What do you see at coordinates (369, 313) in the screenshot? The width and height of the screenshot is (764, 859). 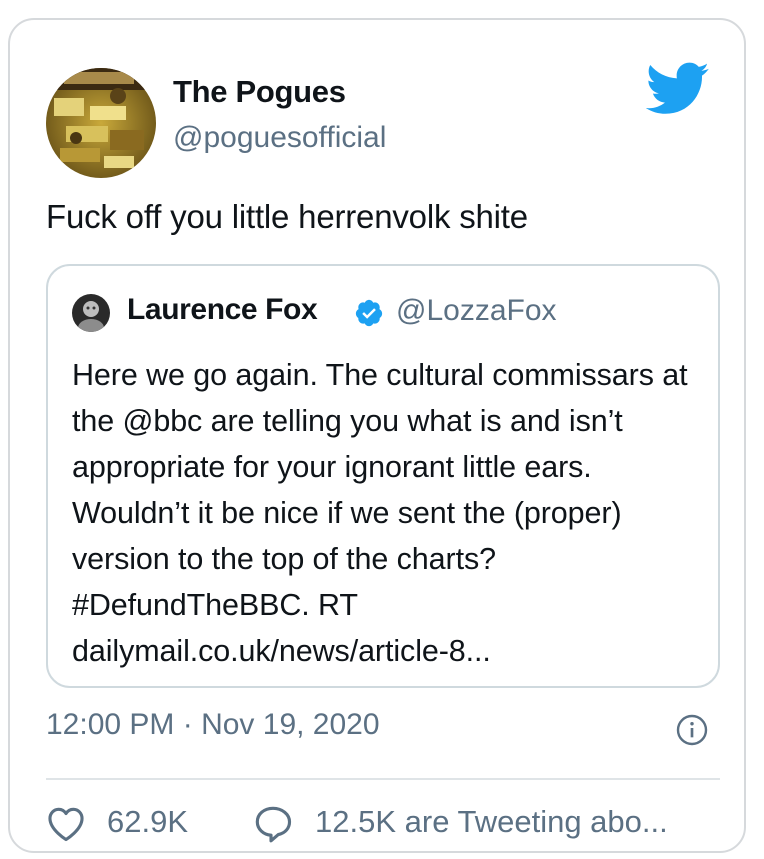 I see `verified-badge-icon` at bounding box center [369, 313].